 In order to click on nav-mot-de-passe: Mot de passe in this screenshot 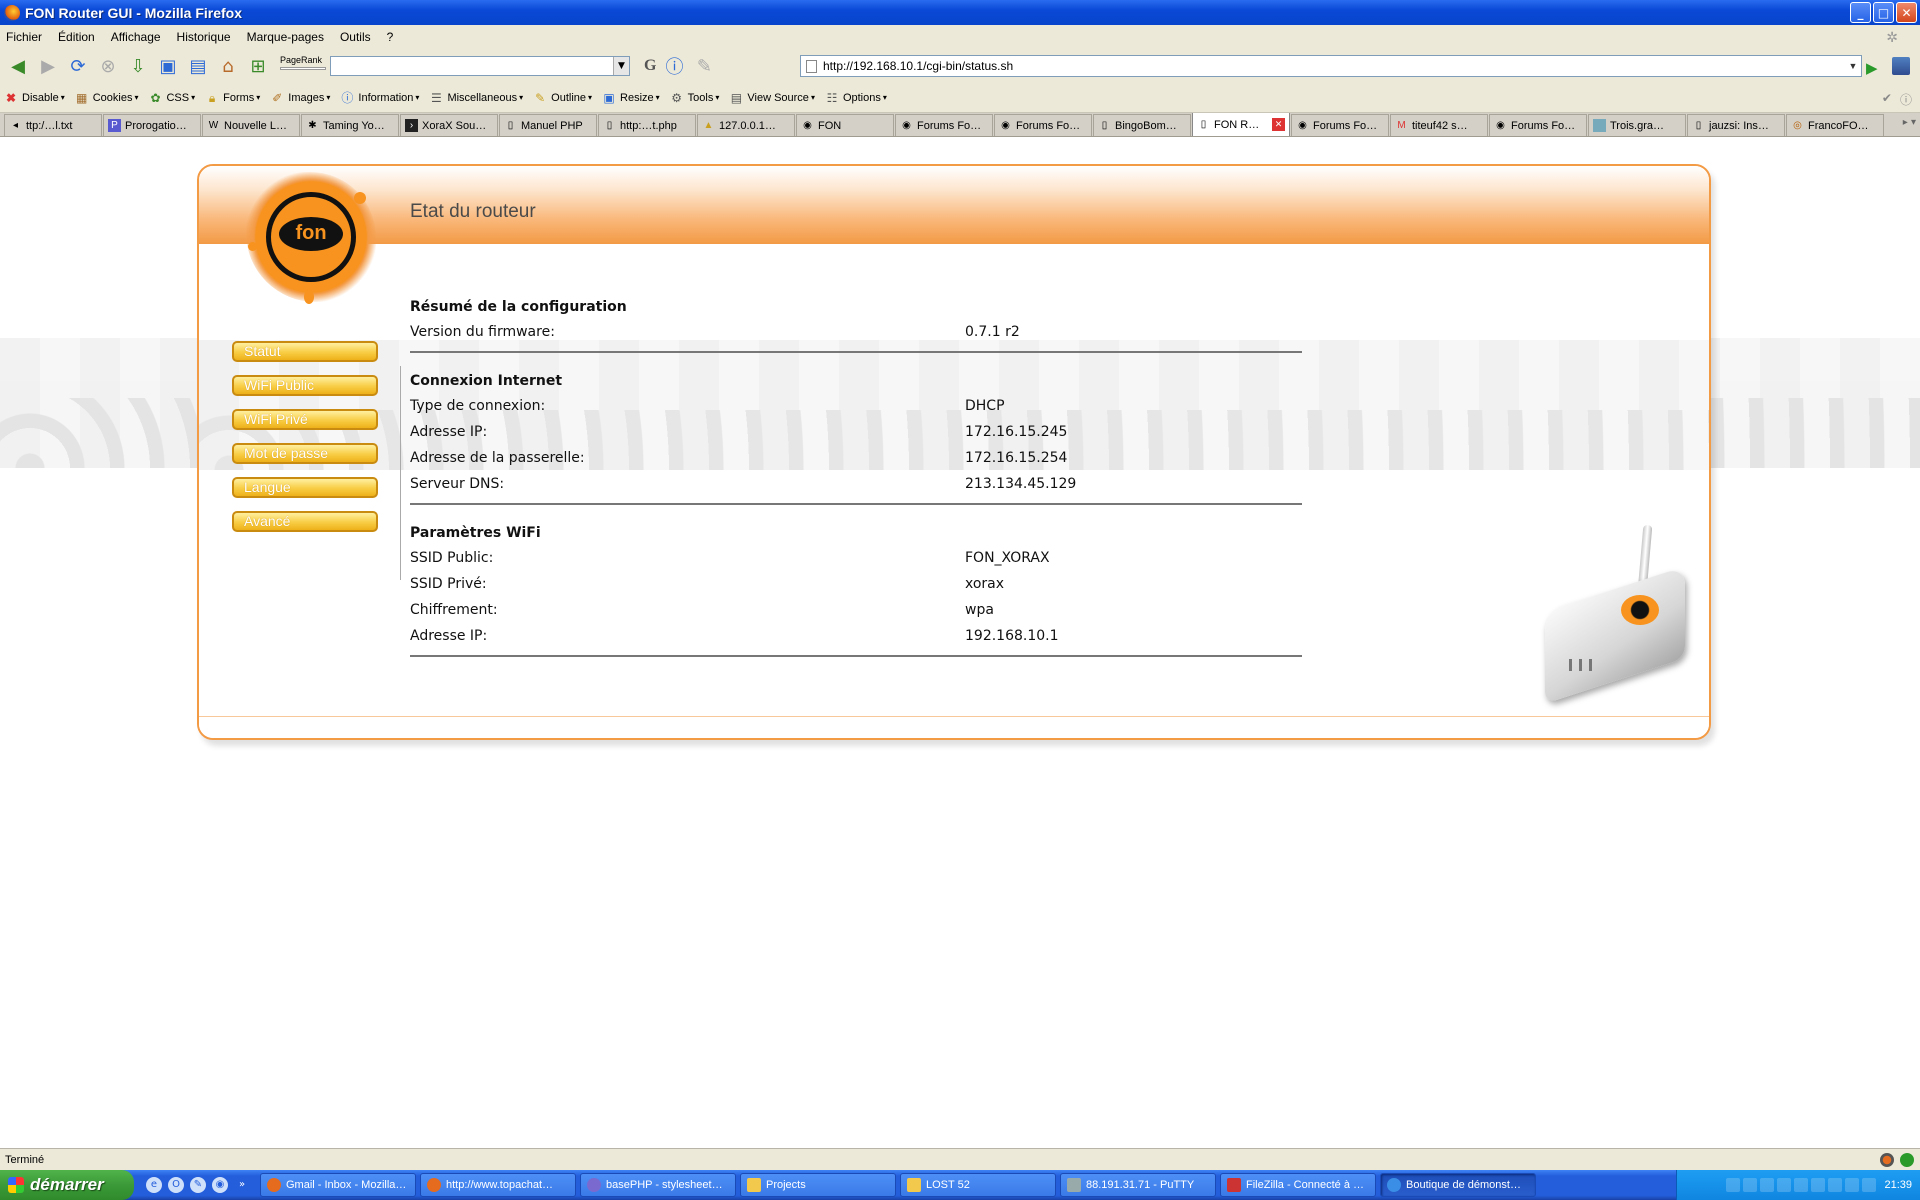, I will do `click(305, 453)`.